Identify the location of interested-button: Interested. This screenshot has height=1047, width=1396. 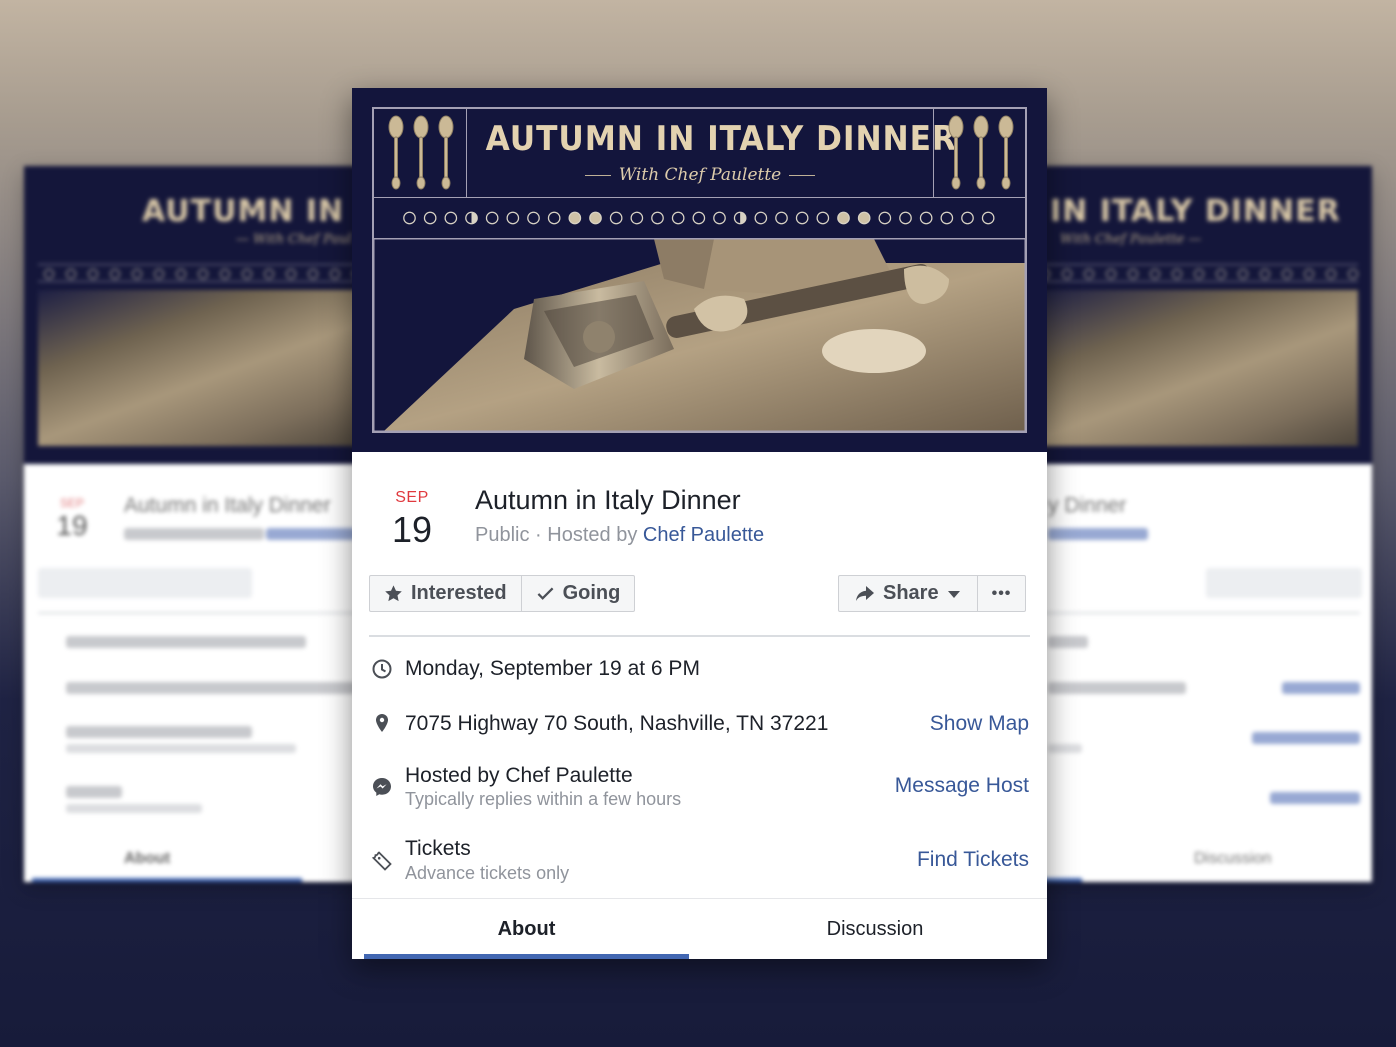
(445, 593).